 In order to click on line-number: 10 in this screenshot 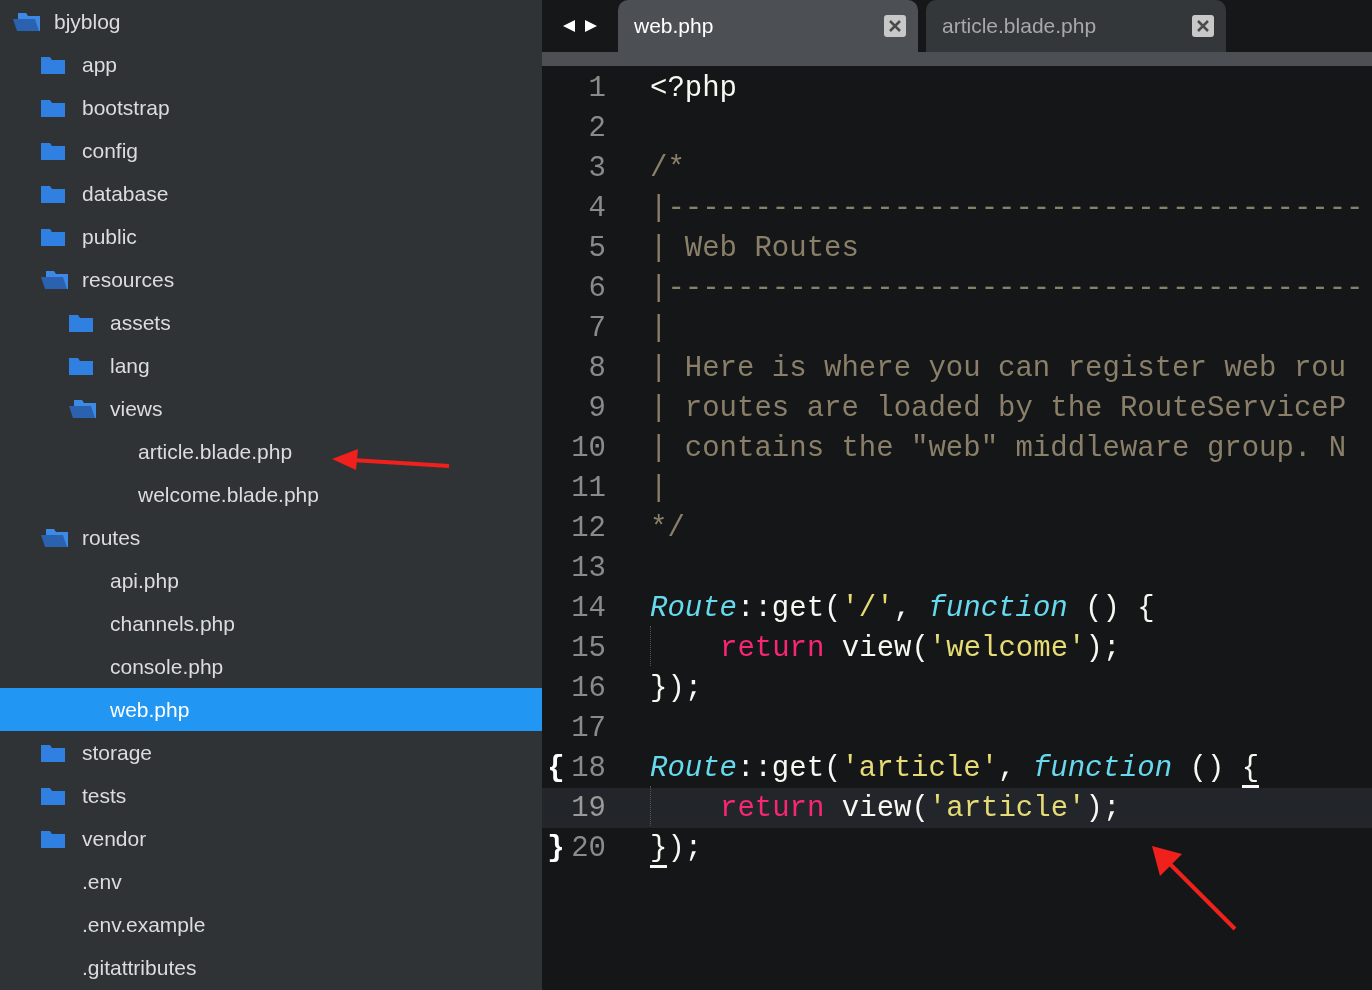, I will do `click(588, 448)`.